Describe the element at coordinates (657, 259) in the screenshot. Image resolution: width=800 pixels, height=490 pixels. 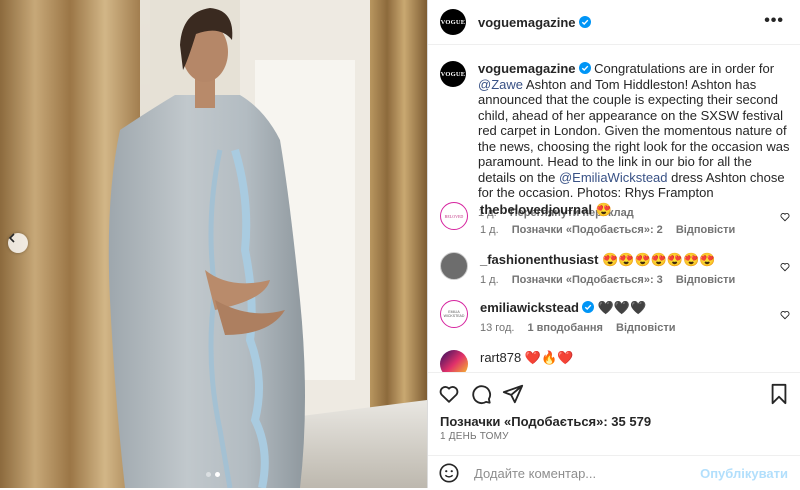
I see `comment-text: 😍😍😍😍😍😍😍` at that location.